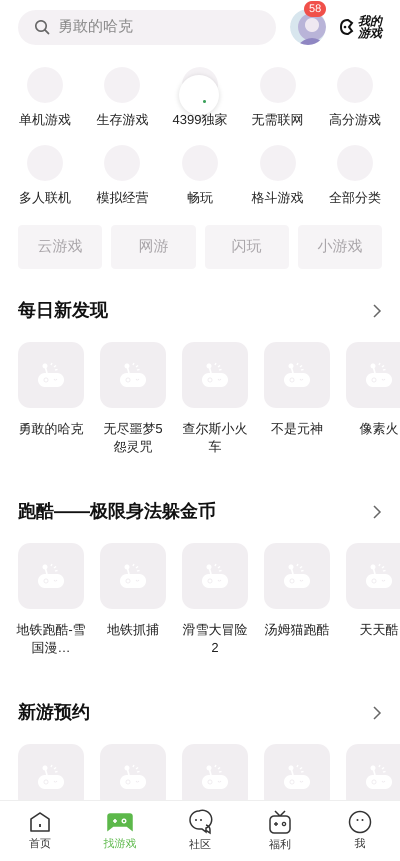  I want to click on game-name: 不是元神, so click(297, 429).